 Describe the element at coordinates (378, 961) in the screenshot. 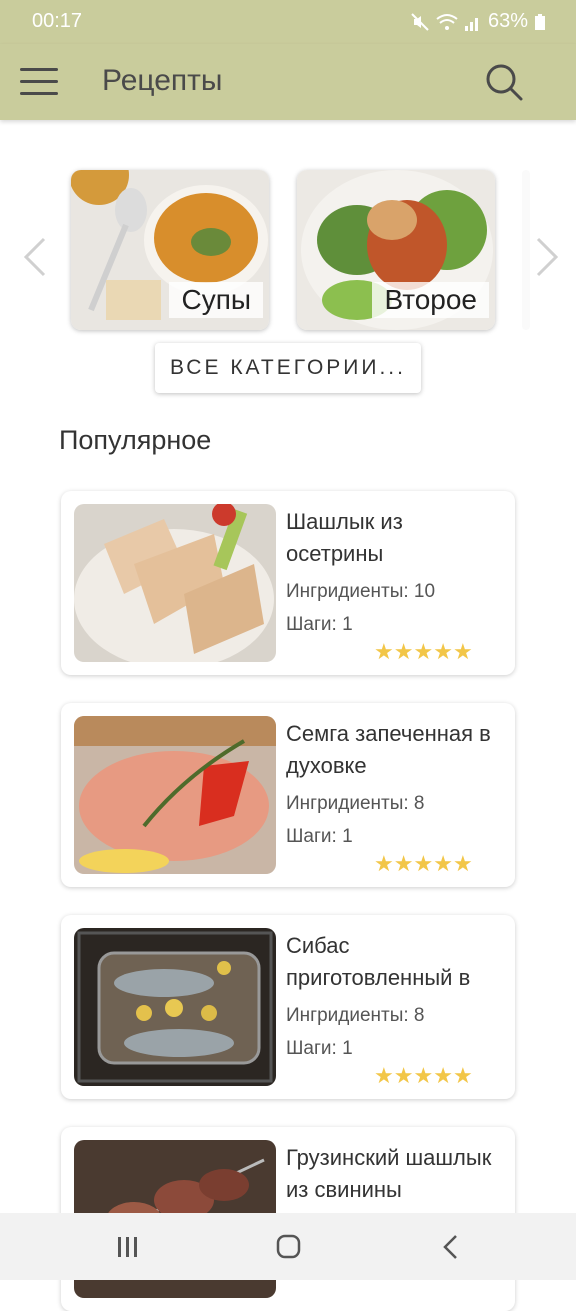

I see `recipe-name: Сибас приготовленный в` at that location.